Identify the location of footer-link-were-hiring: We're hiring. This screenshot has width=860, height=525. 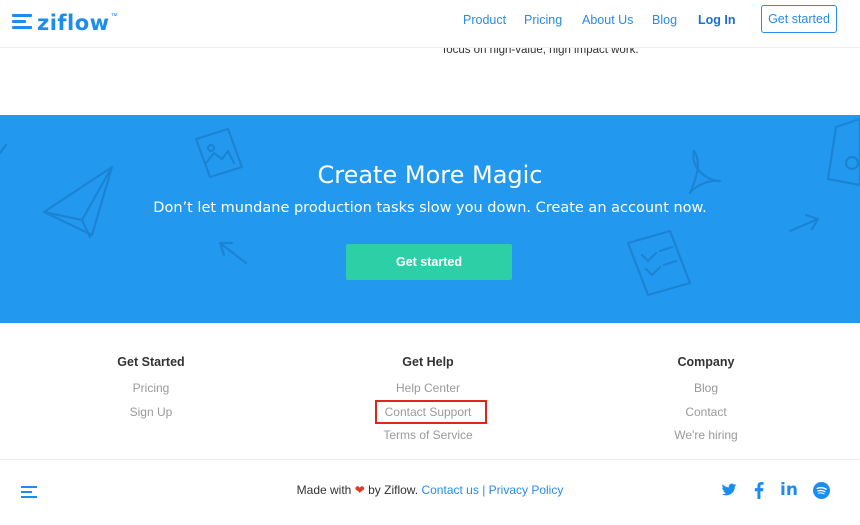
(706, 435).